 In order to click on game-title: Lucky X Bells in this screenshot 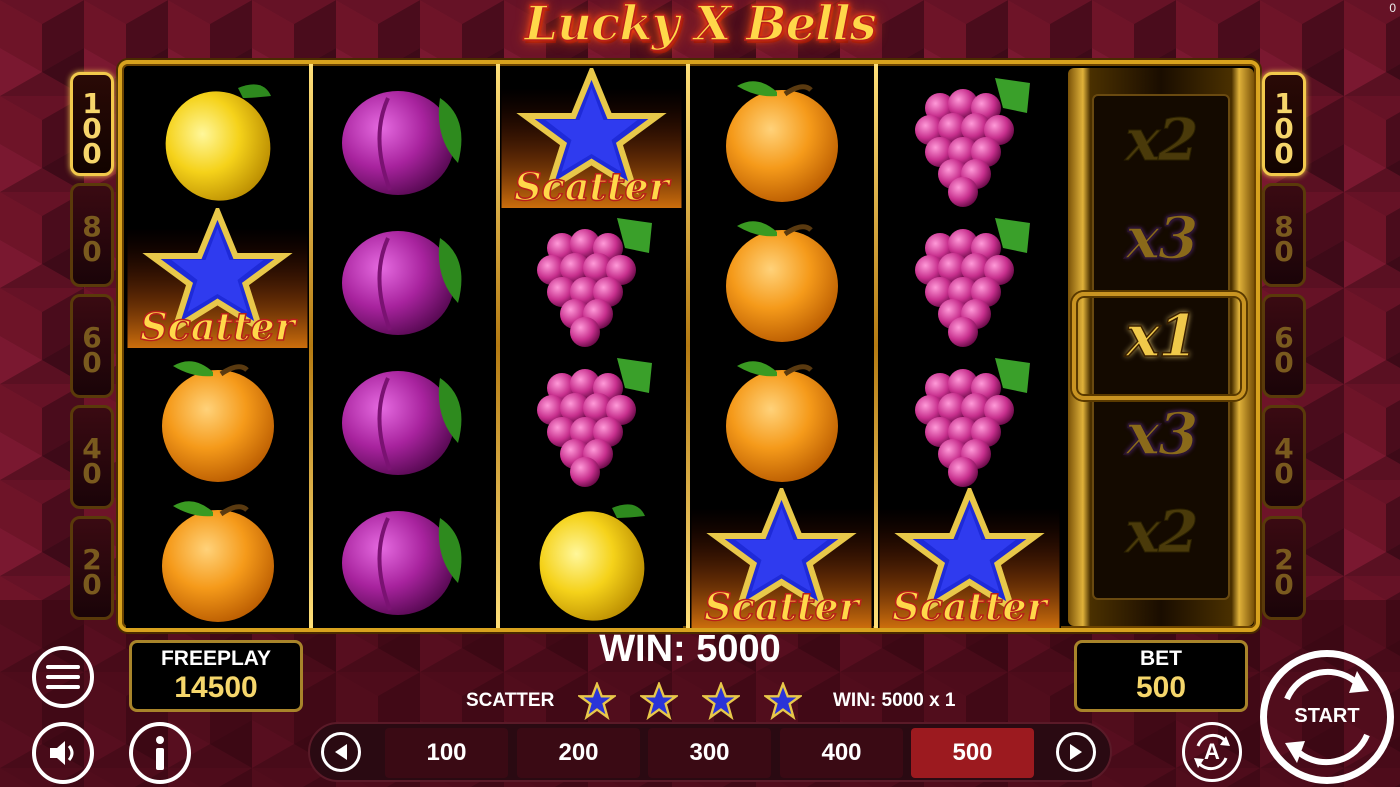, I will do `click(701, 26)`.